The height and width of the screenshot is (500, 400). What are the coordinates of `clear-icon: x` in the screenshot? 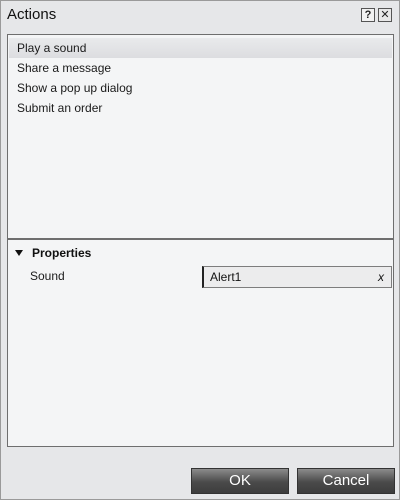 It's located at (381, 277).